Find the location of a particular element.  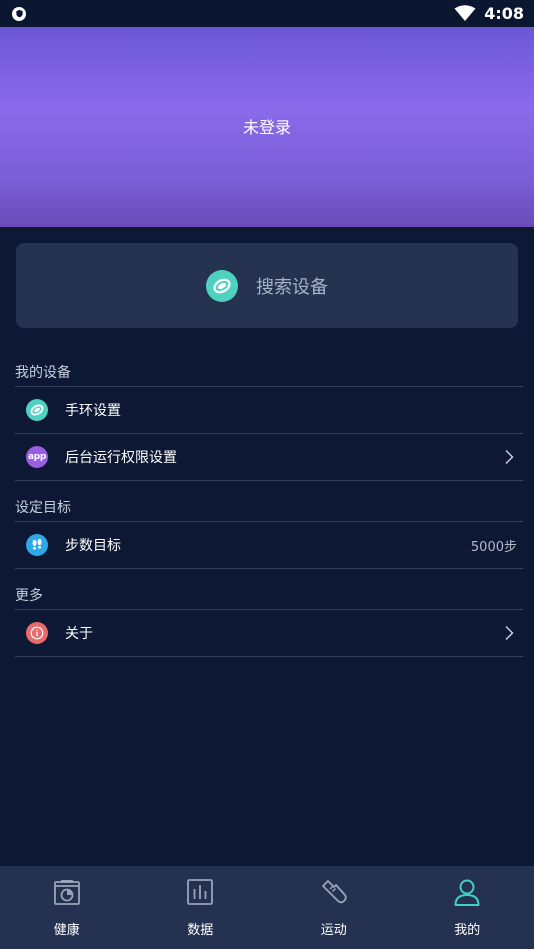

footsteps-icon is located at coordinates (37, 545).